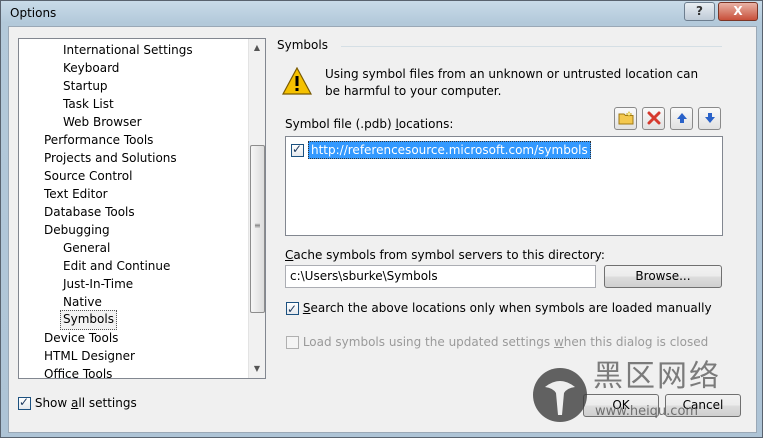  Describe the element at coordinates (440, 276) in the screenshot. I see `cache-directory-input: c:\Users\sburke\Symbols` at that location.